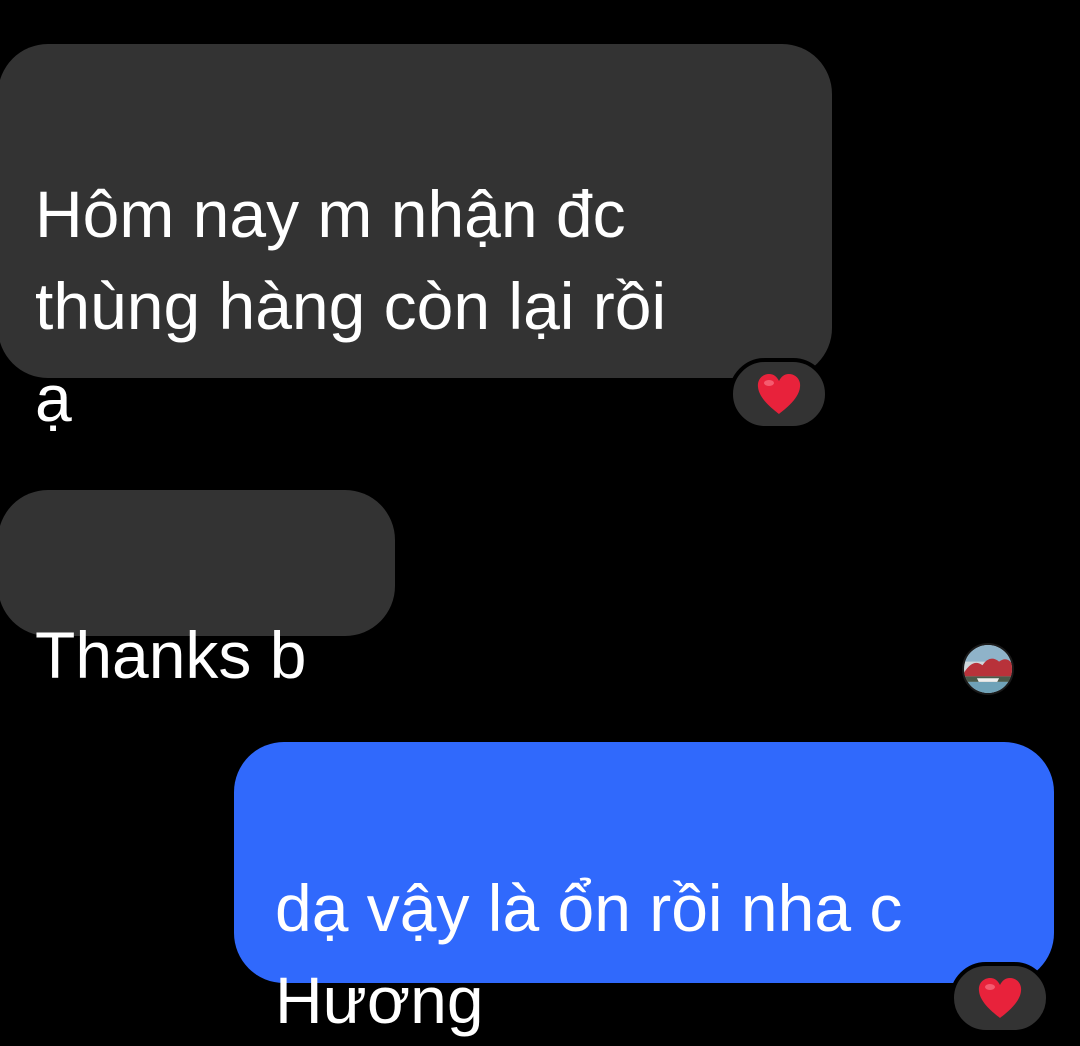 This screenshot has height=1046, width=1080. Describe the element at coordinates (589, 954) in the screenshot. I see `message-text: dạ vậy là ổn rồi nha c Hương` at that location.